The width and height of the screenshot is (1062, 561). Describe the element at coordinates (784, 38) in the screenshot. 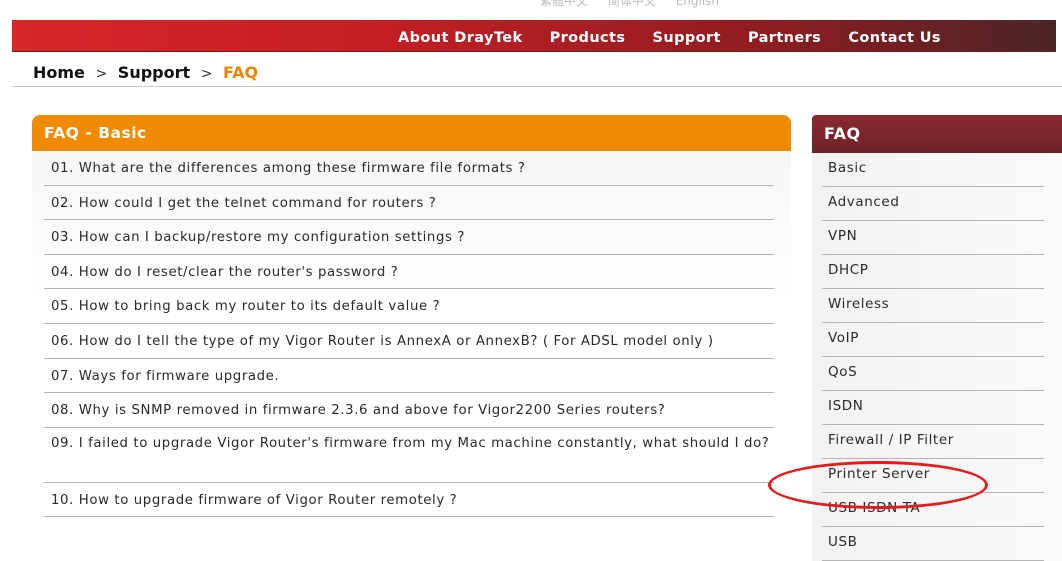

I see `nav-partners: Partners` at that location.